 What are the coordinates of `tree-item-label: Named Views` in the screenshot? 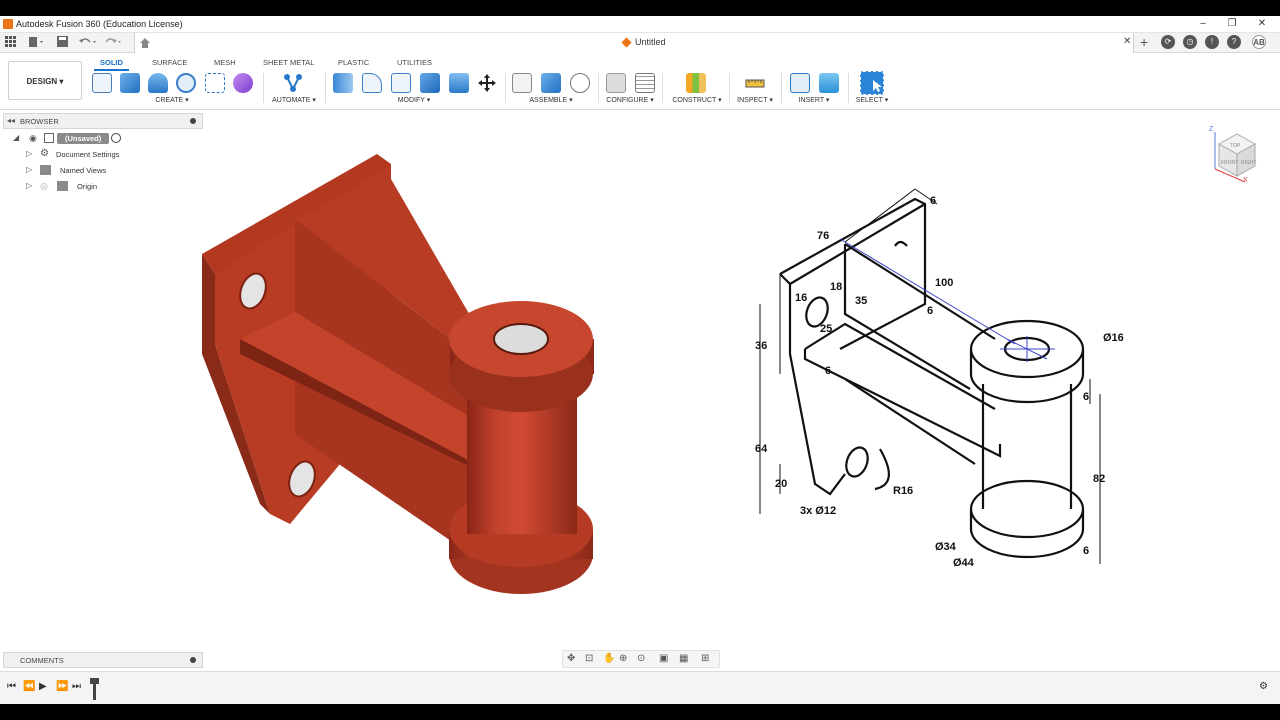 It's located at (83, 170).